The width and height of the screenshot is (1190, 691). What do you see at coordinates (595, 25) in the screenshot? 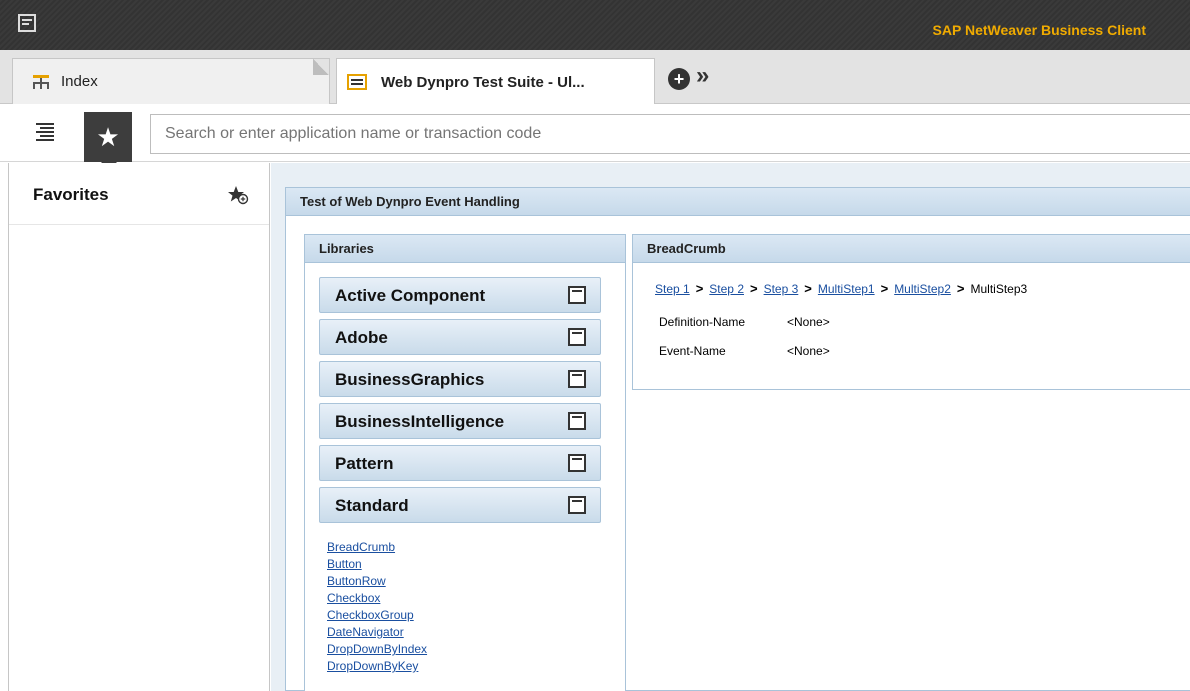
I see `title-bar: SAP NetWeaver Business Client` at bounding box center [595, 25].